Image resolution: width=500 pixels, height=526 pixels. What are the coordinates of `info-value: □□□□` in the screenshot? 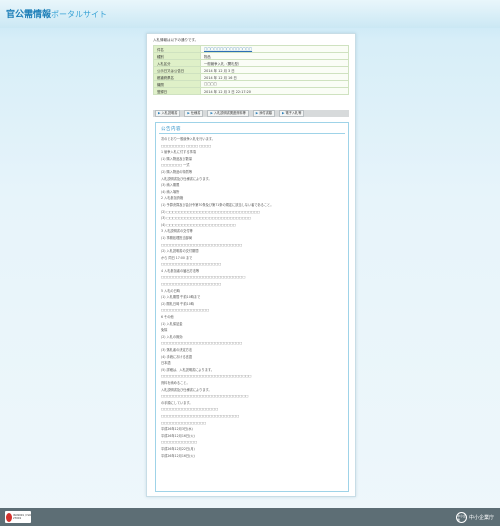 It's located at (274, 84).